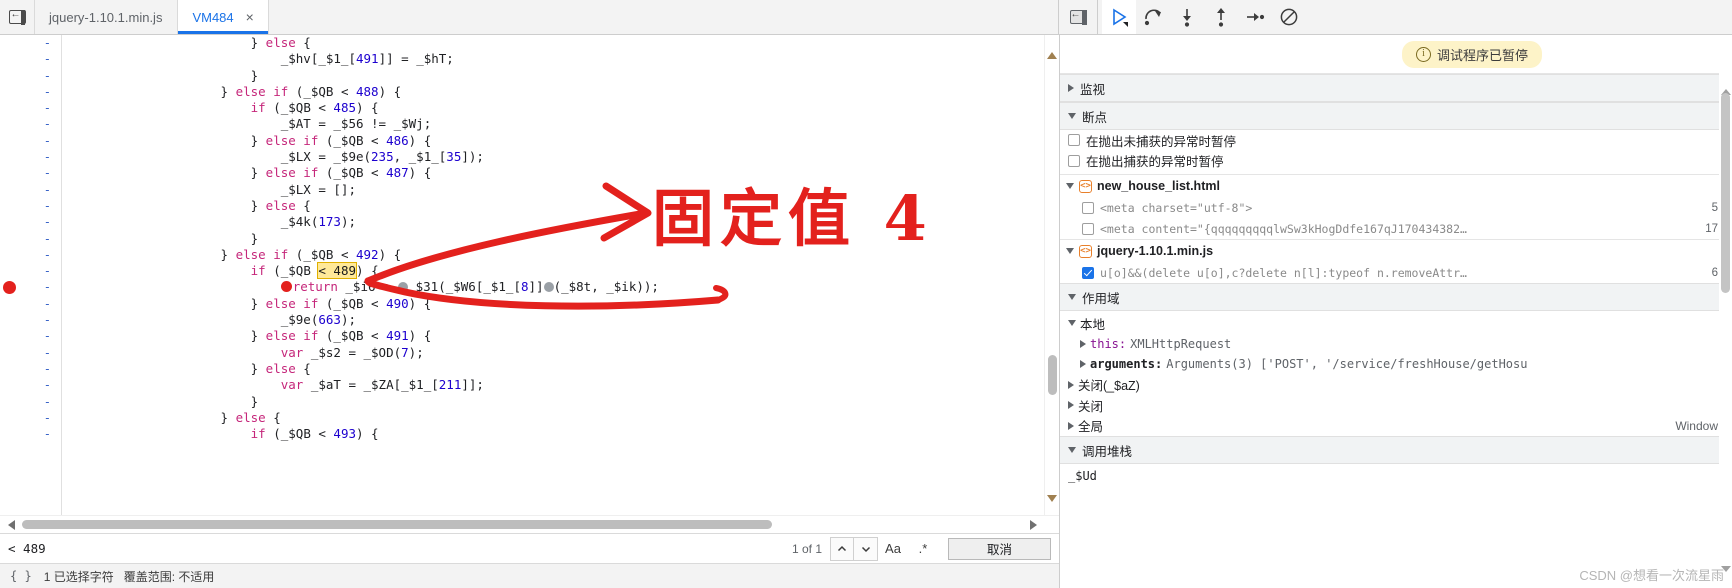 The height and width of the screenshot is (588, 1732). Describe the element at coordinates (1153, 17) in the screenshot. I see `step-over-button` at that location.